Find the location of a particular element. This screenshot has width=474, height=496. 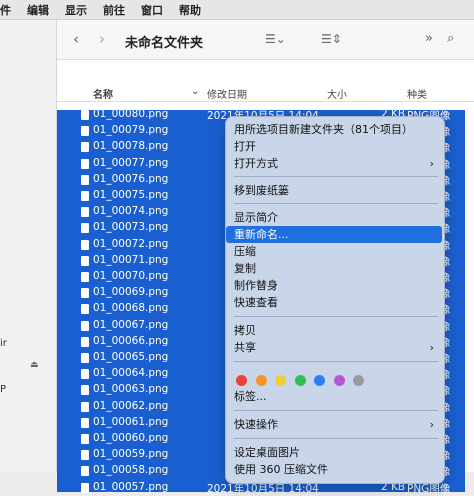

file-name: 01_00065.png is located at coordinates (131, 357).